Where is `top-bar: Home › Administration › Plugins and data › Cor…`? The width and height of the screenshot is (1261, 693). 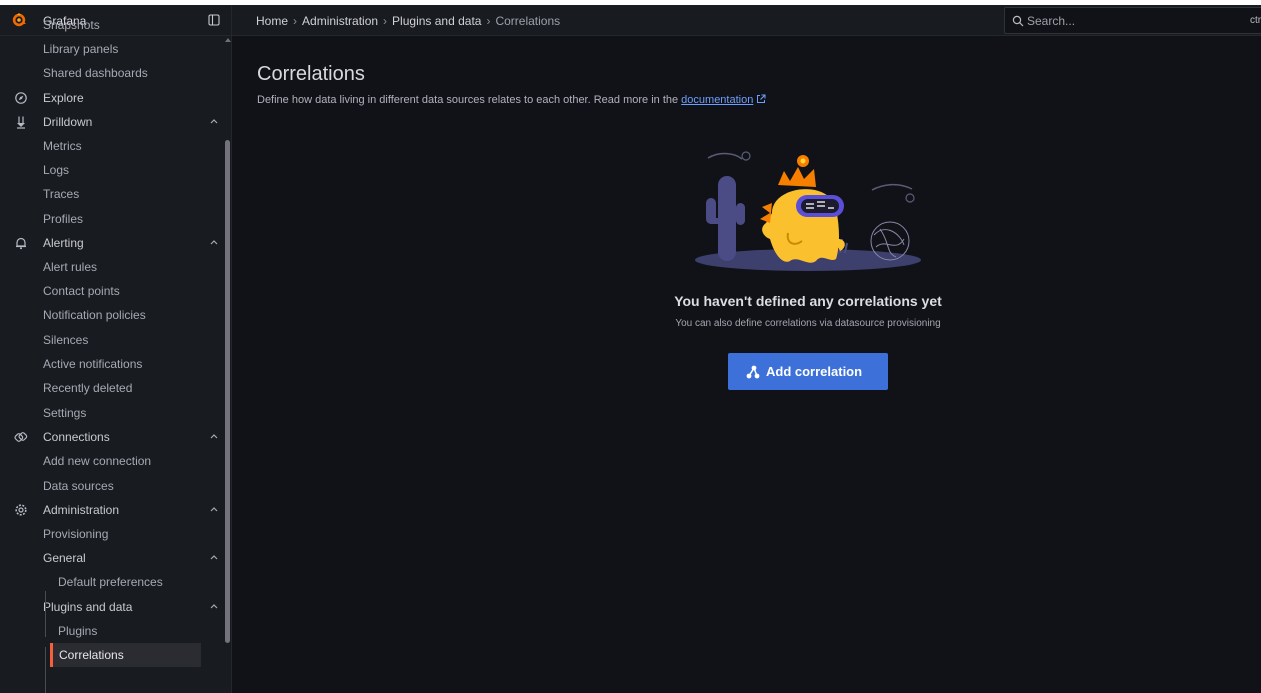 top-bar: Home › Administration › Plugins and data › Cor… is located at coordinates (746, 20).